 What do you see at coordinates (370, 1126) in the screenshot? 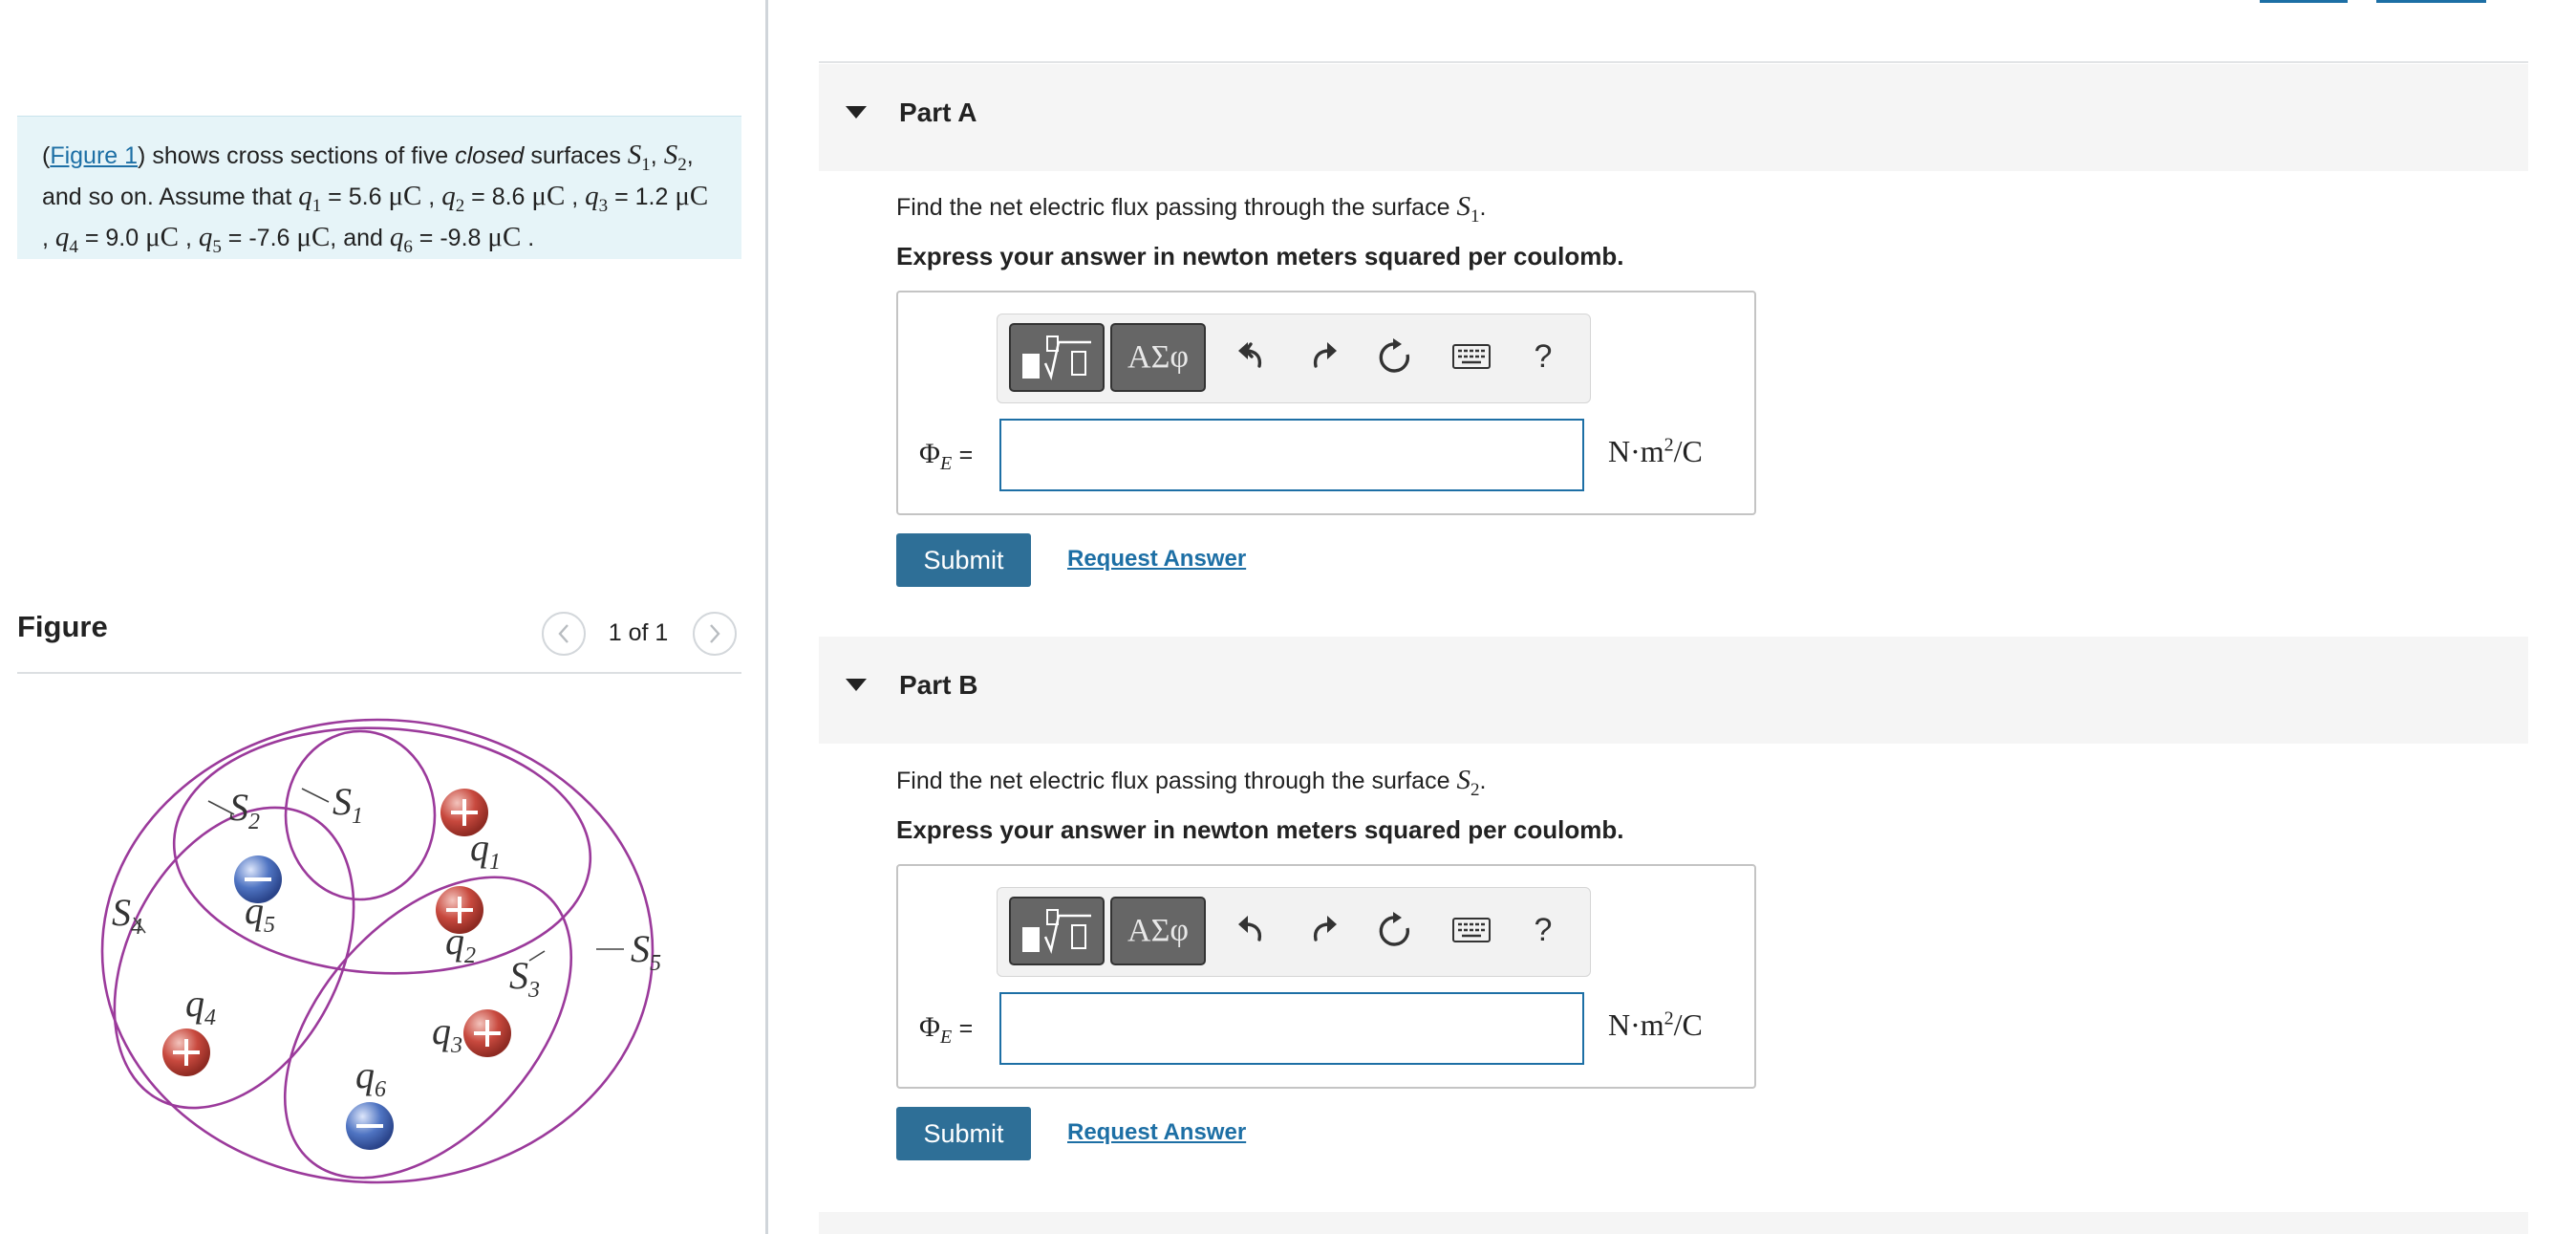
I see `charge-q6-negative` at bounding box center [370, 1126].